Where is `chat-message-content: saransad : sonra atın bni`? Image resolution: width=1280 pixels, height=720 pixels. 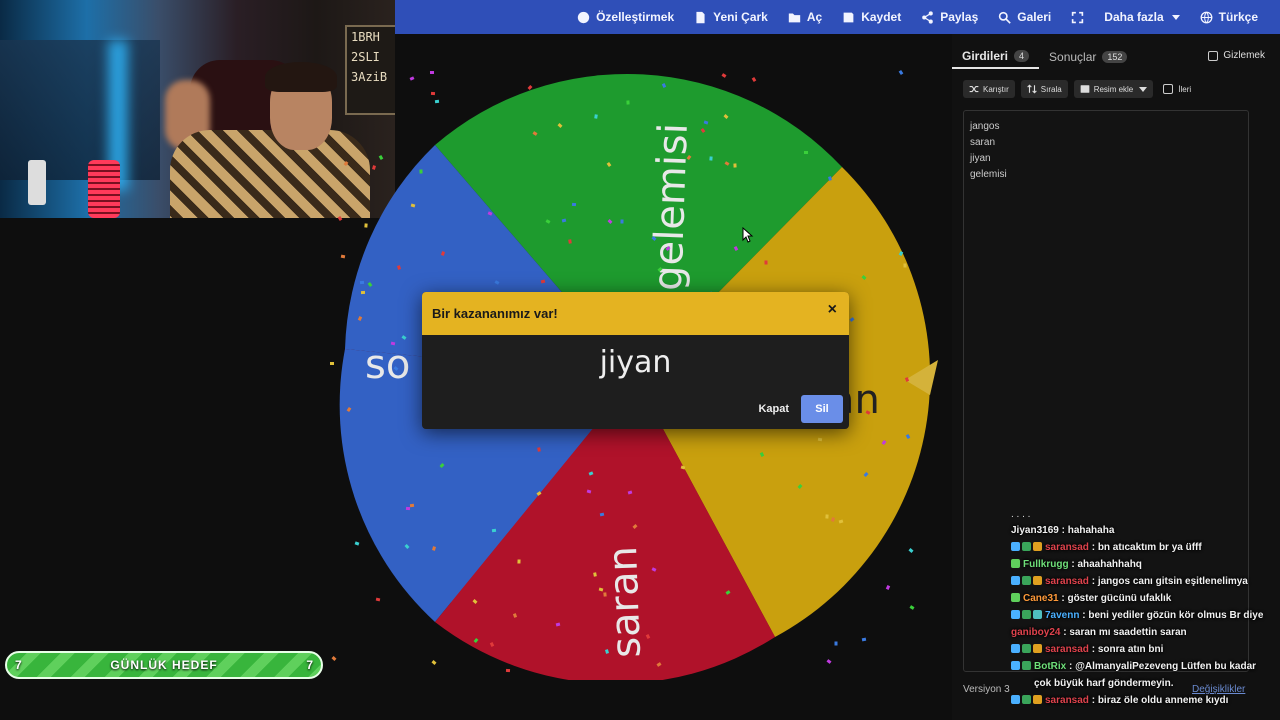
chat-message-content: saransad : sonra atın bni is located at coordinates (1104, 649).